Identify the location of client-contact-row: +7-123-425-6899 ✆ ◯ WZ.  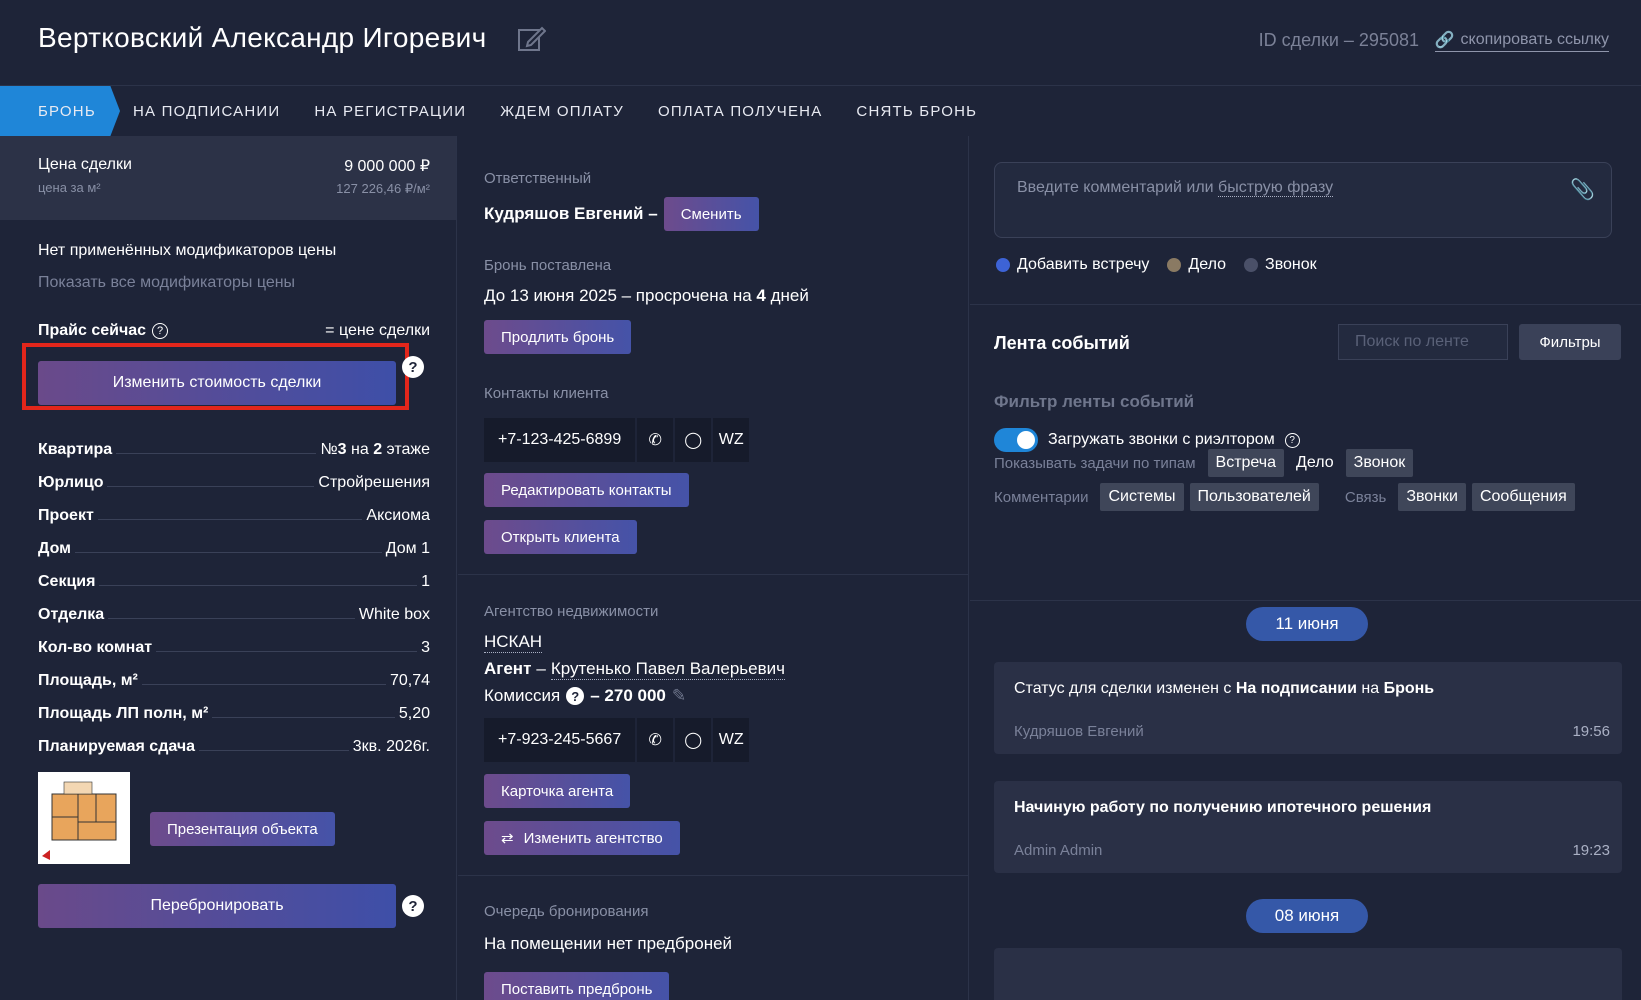
(617, 440).